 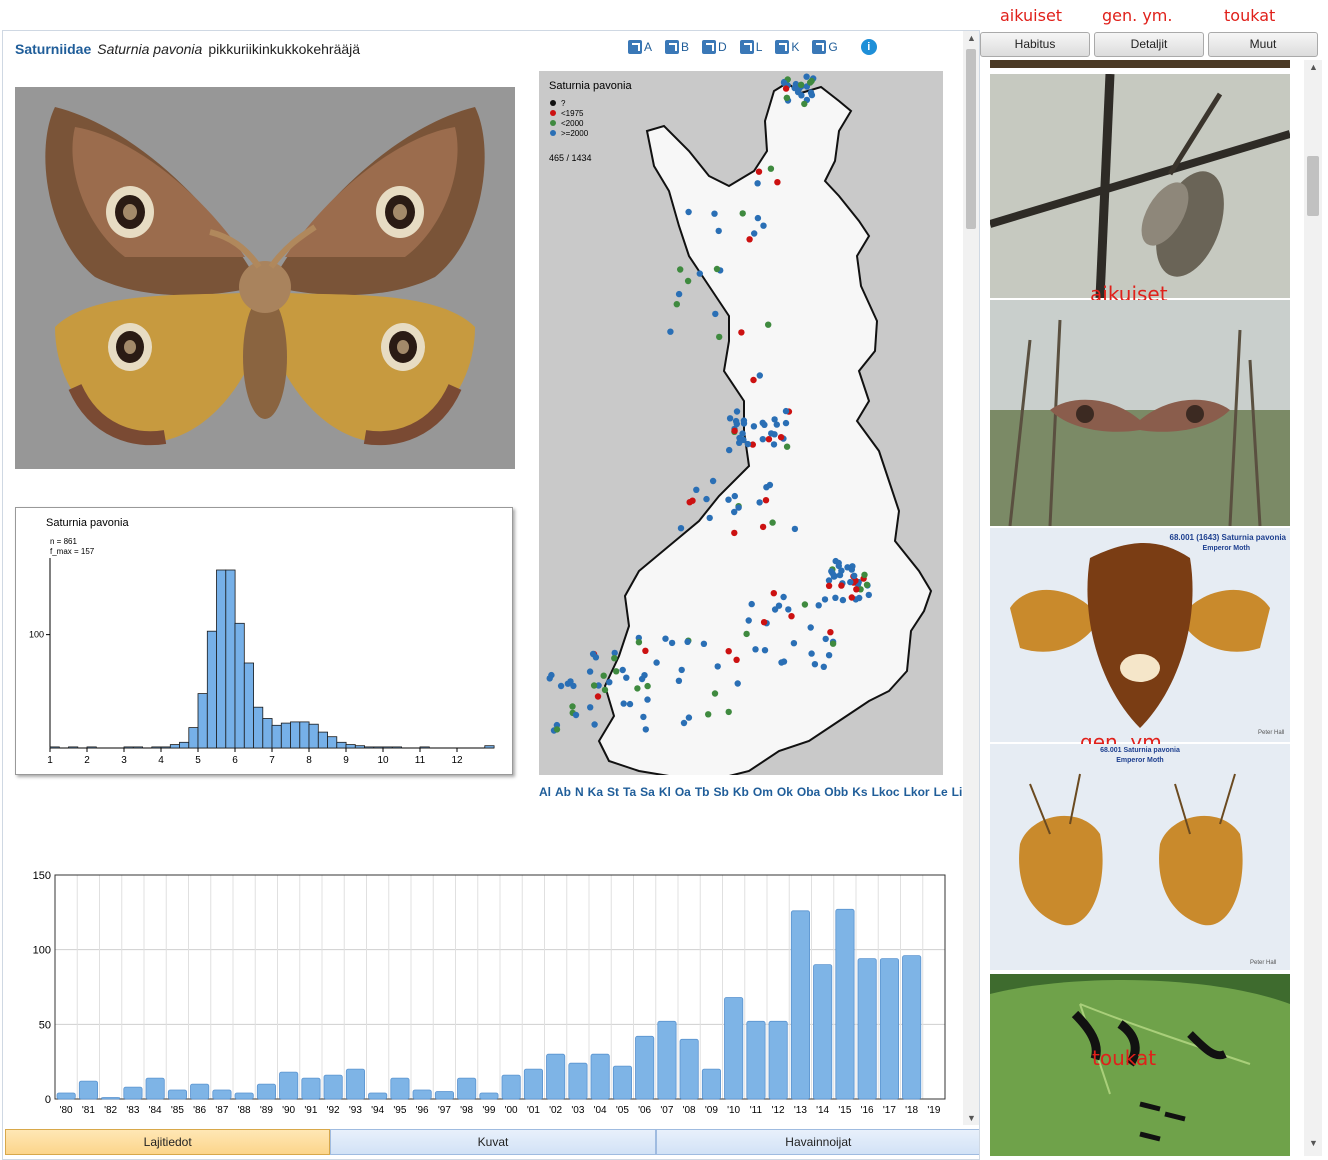 What do you see at coordinates (42, 876) in the screenshot?
I see `bar-ytick-label: 150` at bounding box center [42, 876].